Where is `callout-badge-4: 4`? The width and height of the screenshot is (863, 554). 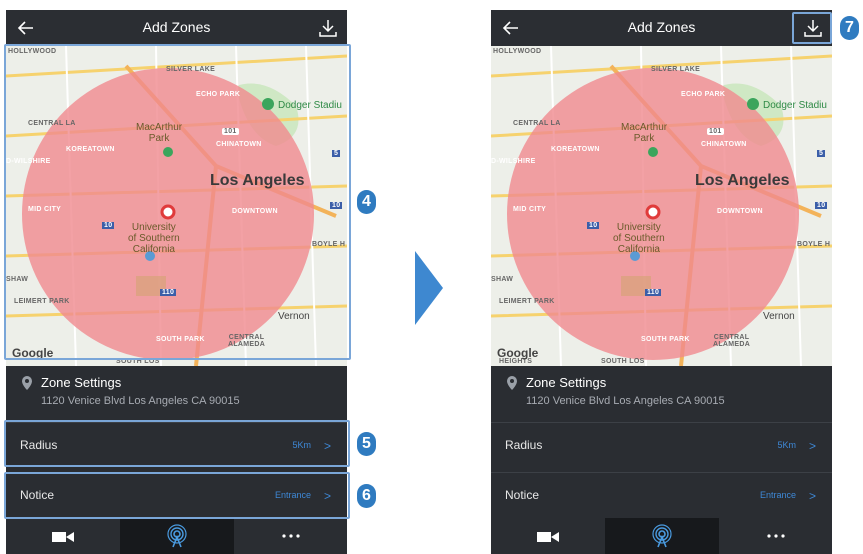
callout-badge-4: 4 is located at coordinates (366, 202).